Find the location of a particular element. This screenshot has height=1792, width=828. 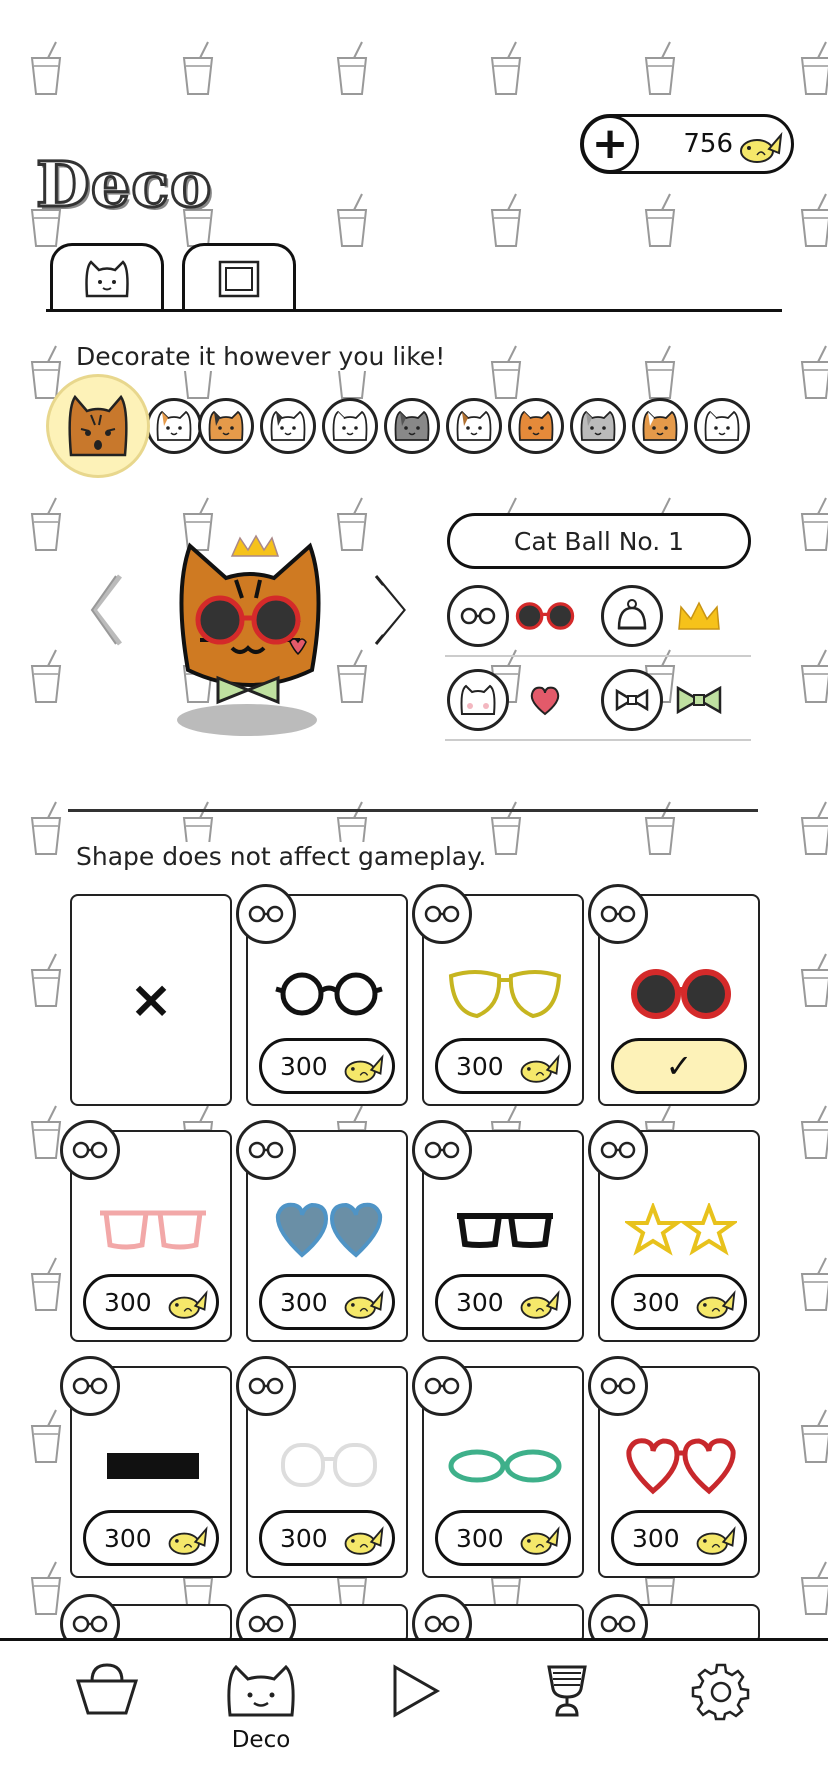

star-glasses-icon is located at coordinates (681, 1230).